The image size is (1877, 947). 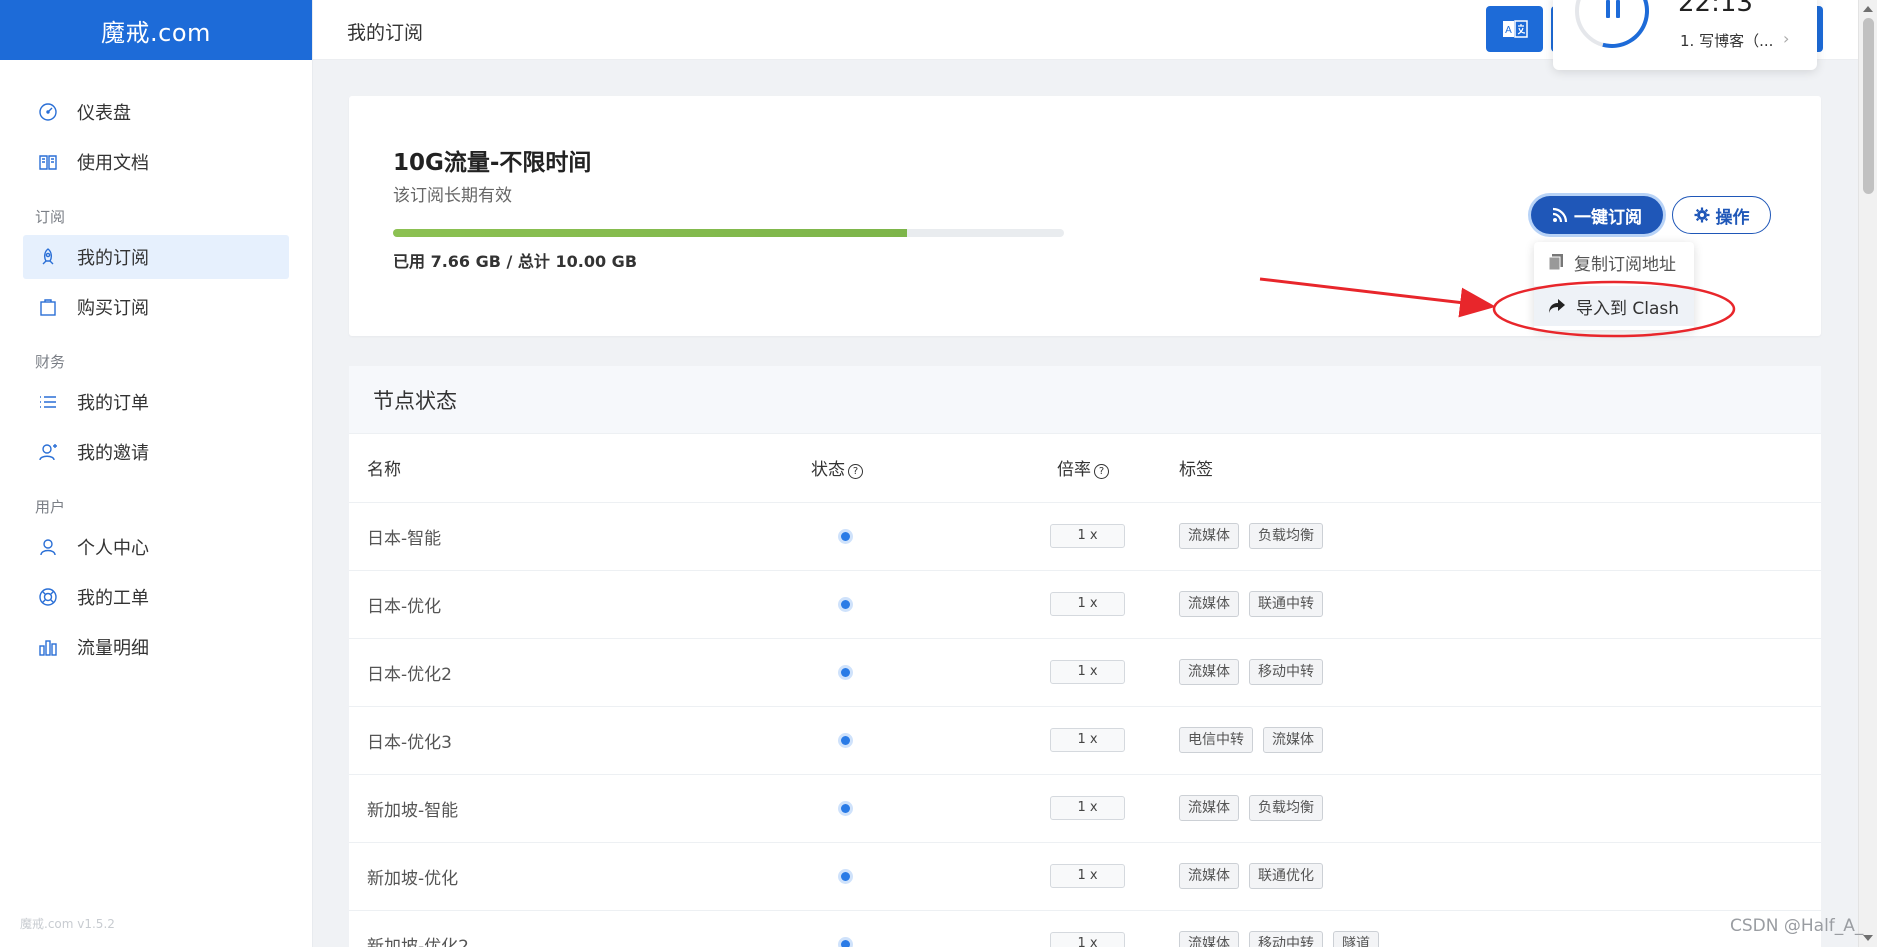 I want to click on chevron-right-icon: ›, so click(x=1786, y=38).